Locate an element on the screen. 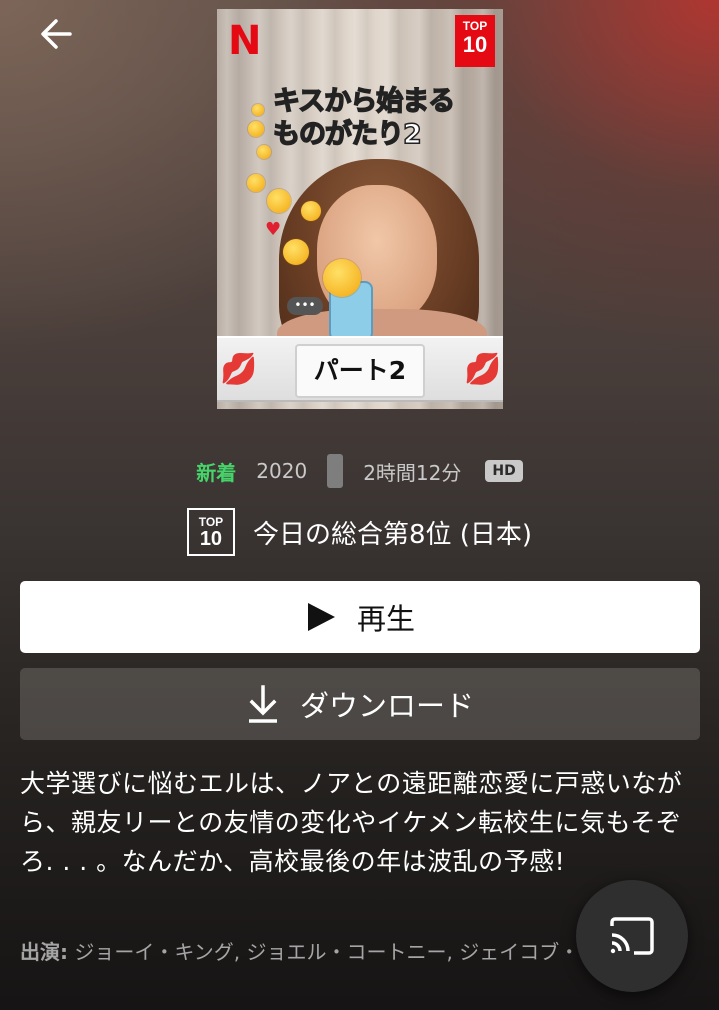 The width and height of the screenshot is (719, 1010). back-button is located at coordinates (56, 34).